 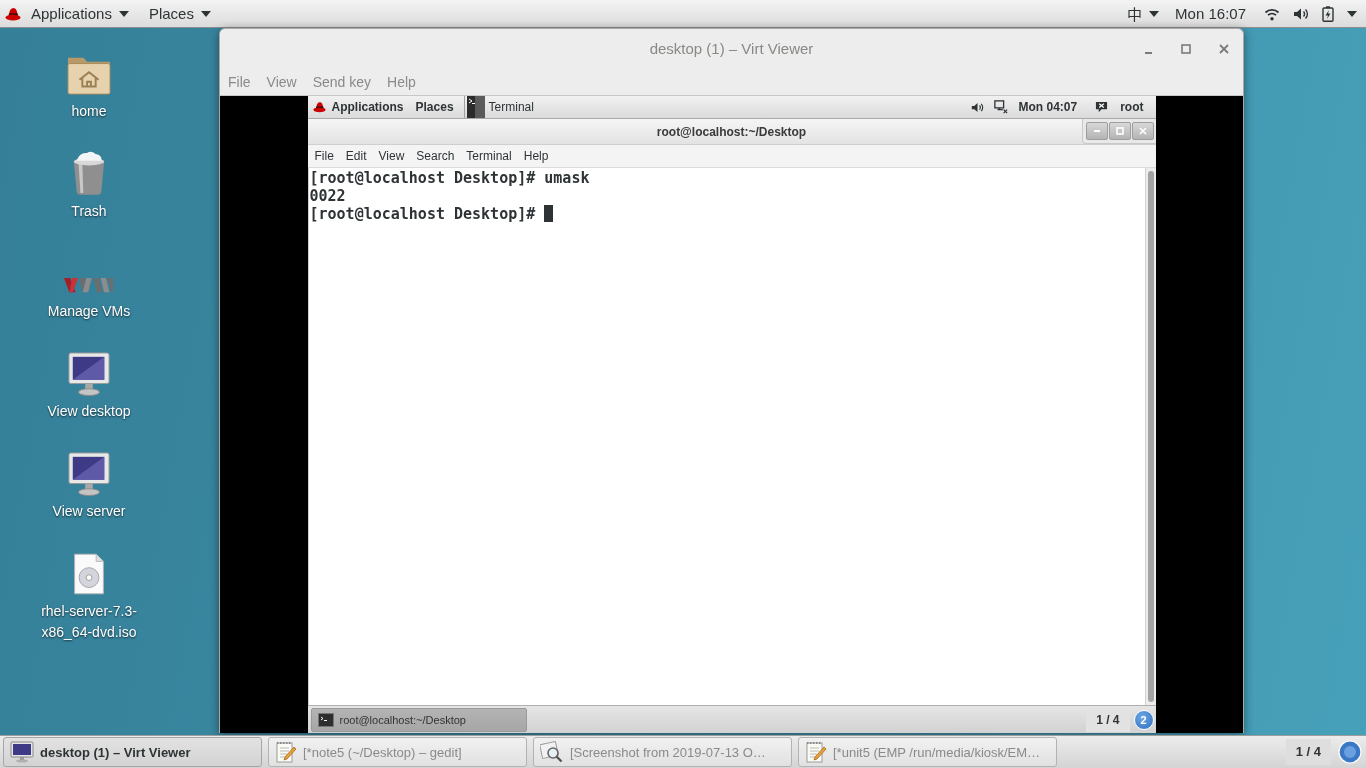 I want to click on menu-item: Terminal, so click(x=489, y=156).